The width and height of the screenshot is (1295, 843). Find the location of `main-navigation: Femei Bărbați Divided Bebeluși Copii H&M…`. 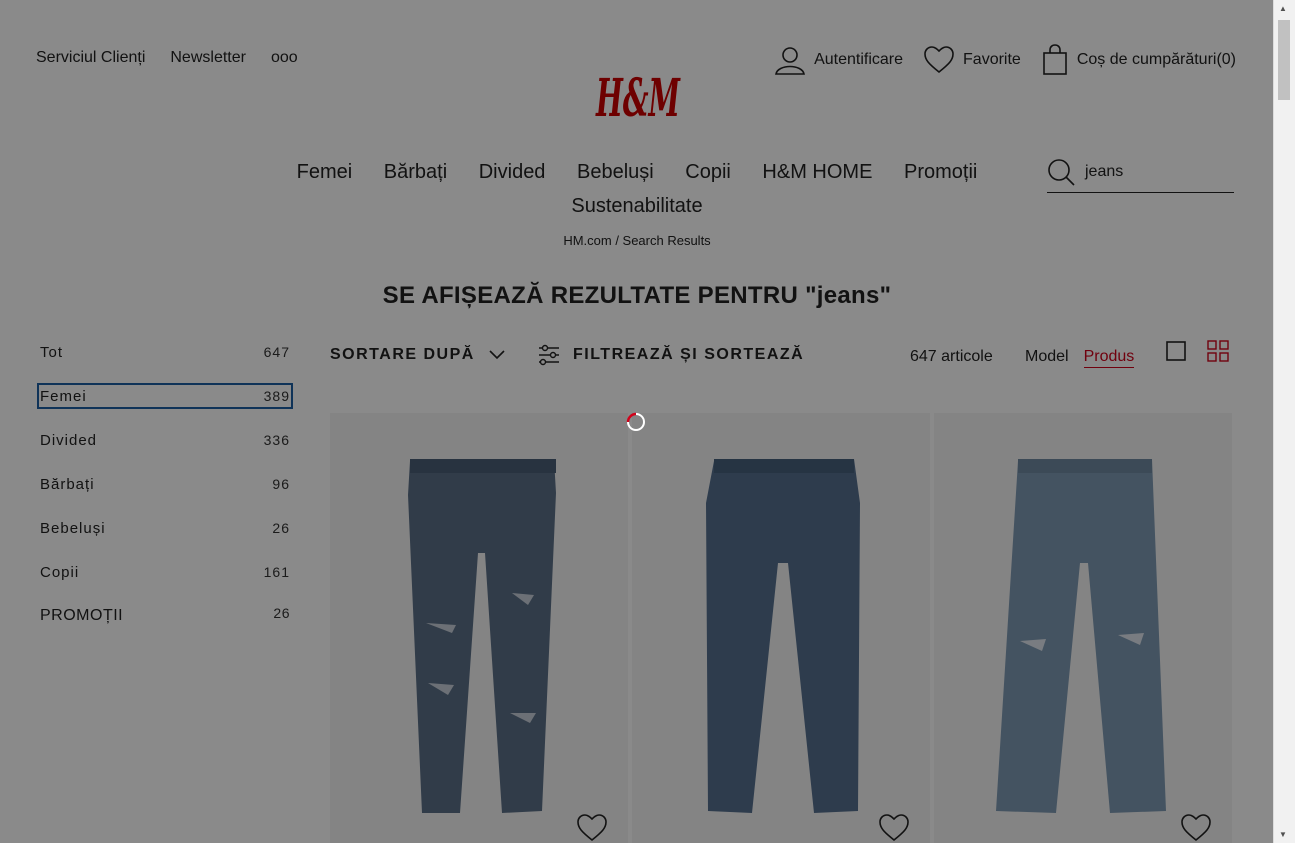

main-navigation: Femei Bărbați Divided Bebeluși Copii H&M… is located at coordinates (637, 189).